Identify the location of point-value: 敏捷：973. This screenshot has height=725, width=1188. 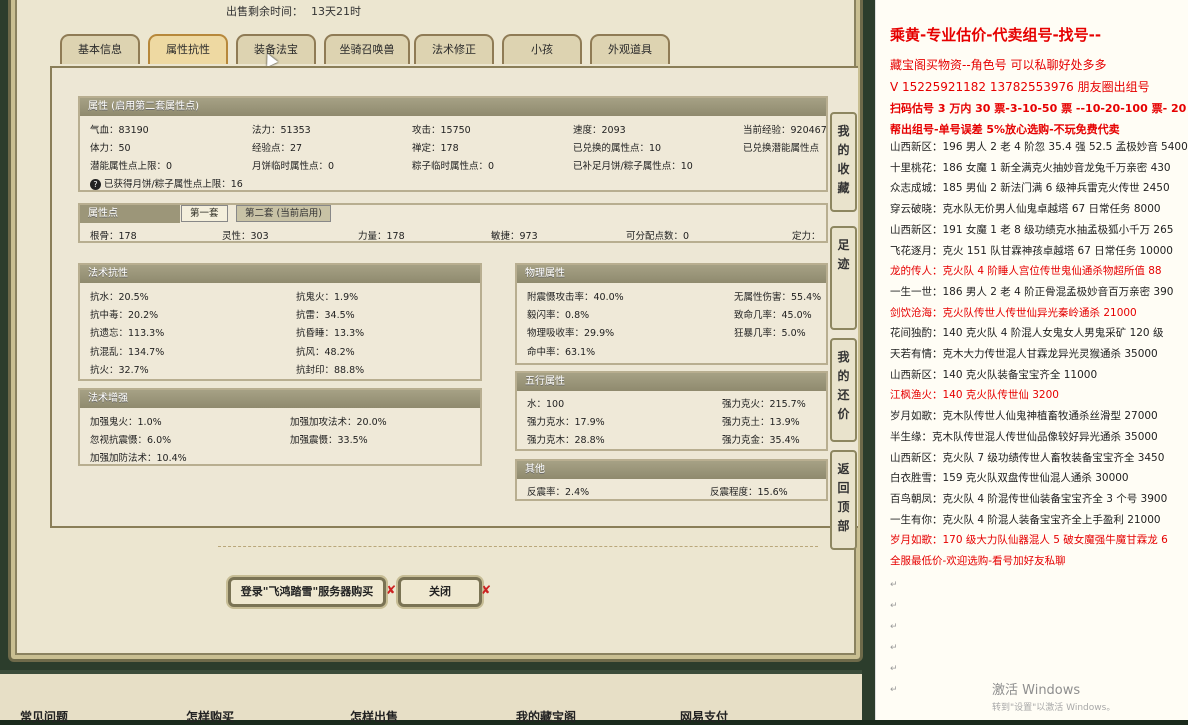
(514, 236).